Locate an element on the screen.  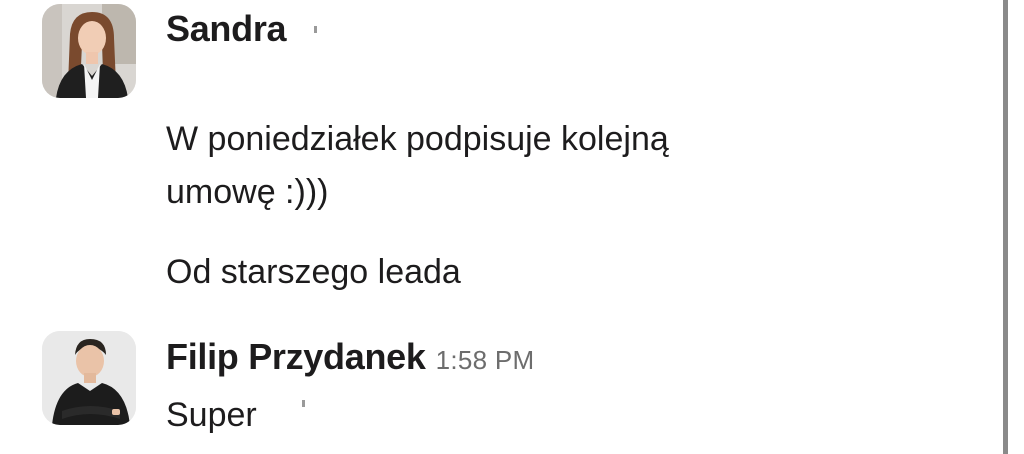
message-line: Super is located at coordinates (211, 415).